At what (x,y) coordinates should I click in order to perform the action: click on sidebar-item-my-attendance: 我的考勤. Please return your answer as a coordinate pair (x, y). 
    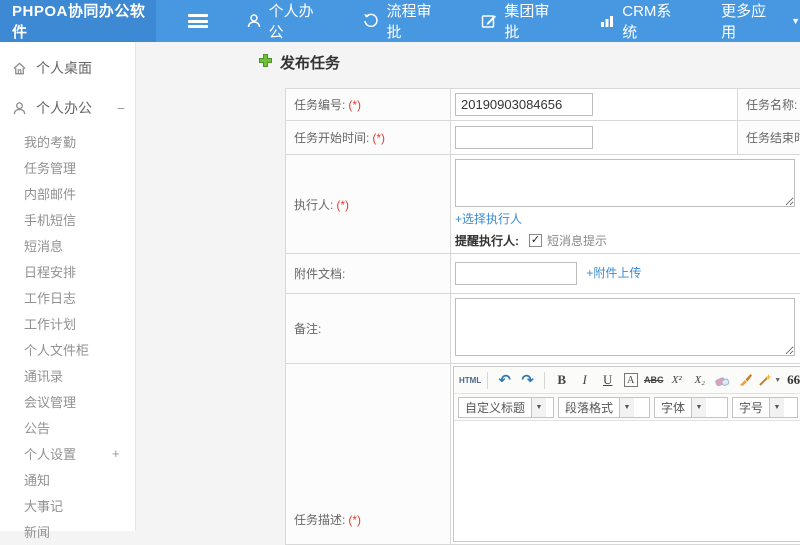
    Looking at the image, I should click on (67, 141).